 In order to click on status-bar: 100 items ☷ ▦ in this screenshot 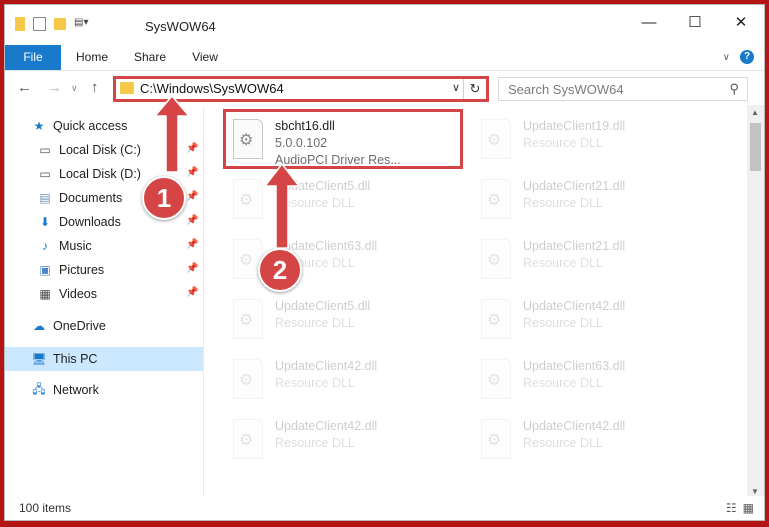, I will do `click(384, 508)`.